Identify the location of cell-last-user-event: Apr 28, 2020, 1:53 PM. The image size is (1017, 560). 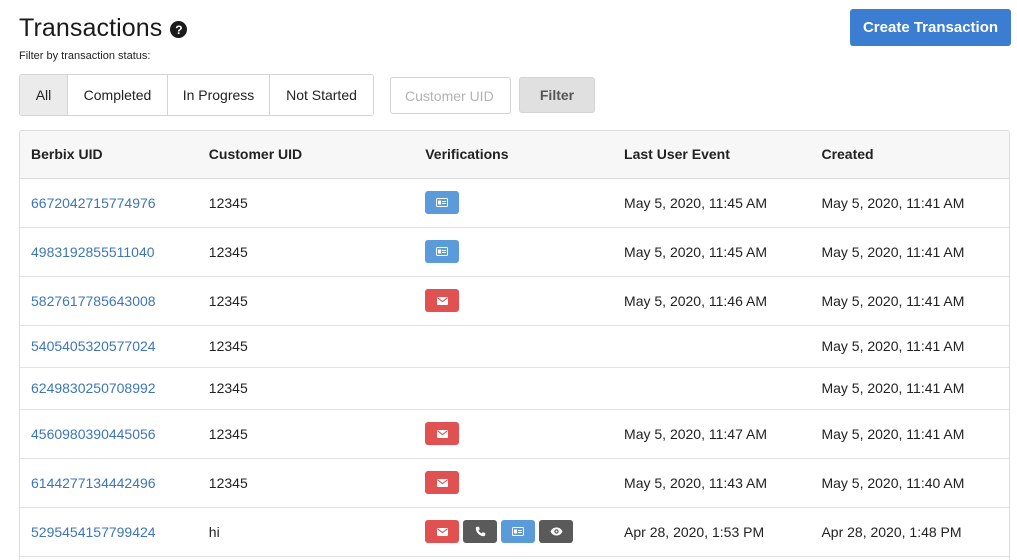
(723, 532).